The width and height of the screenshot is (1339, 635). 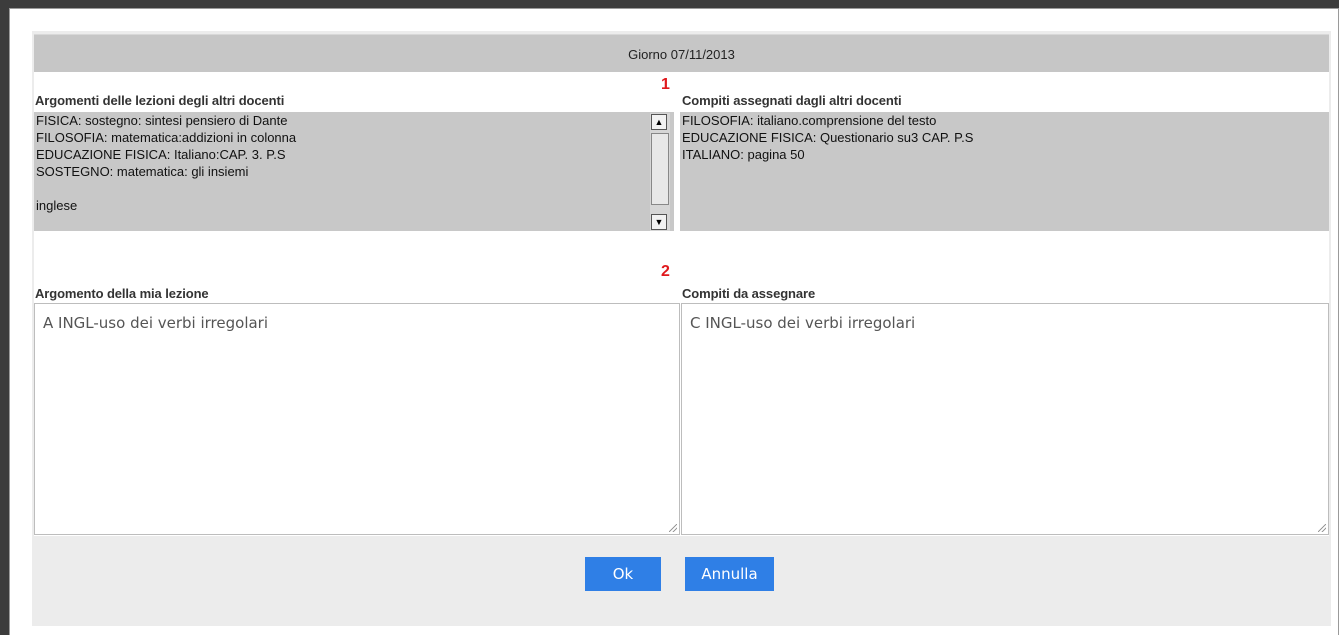 I want to click on ok-button: Ok, so click(x=623, y=574).